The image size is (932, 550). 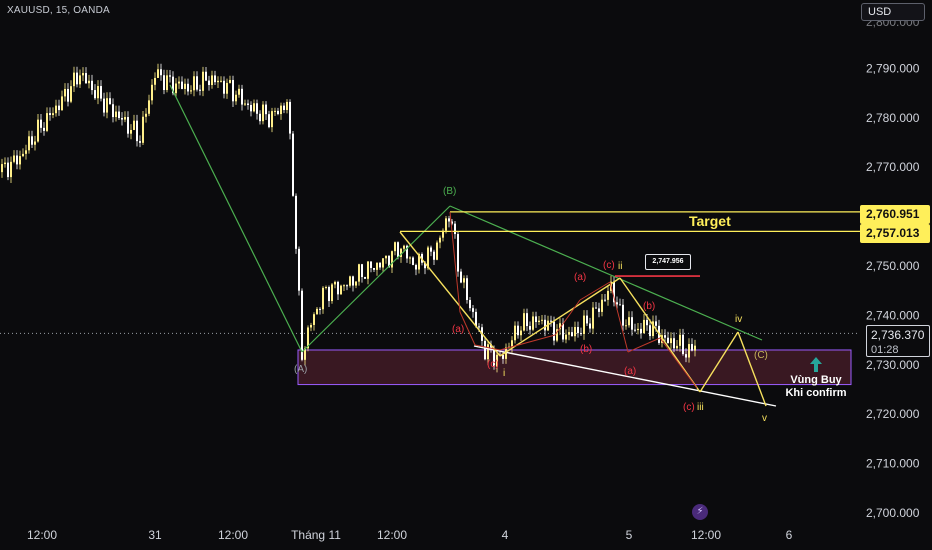 I want to click on red-c2-label: (c), so click(x=609, y=265).